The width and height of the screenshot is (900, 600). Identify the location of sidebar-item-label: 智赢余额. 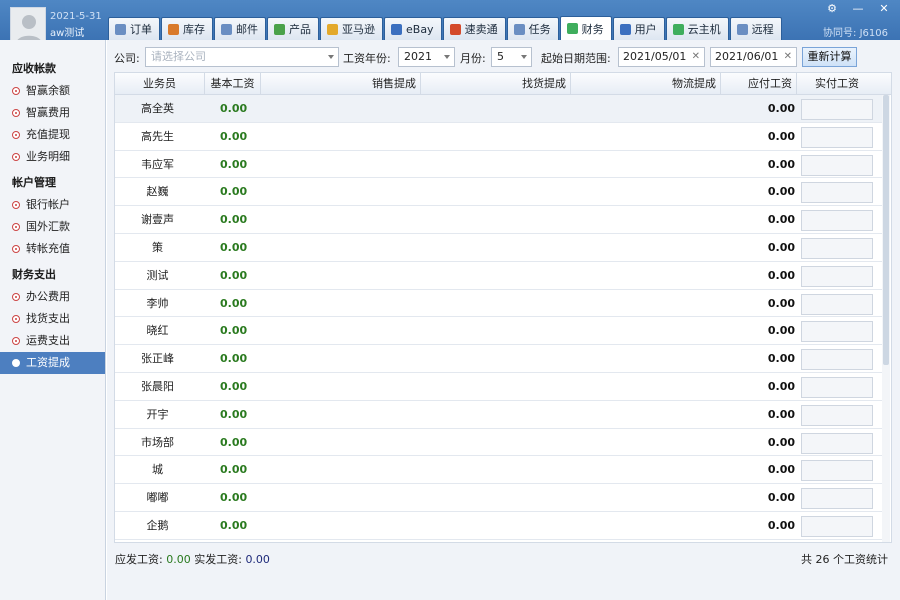
(48, 90).